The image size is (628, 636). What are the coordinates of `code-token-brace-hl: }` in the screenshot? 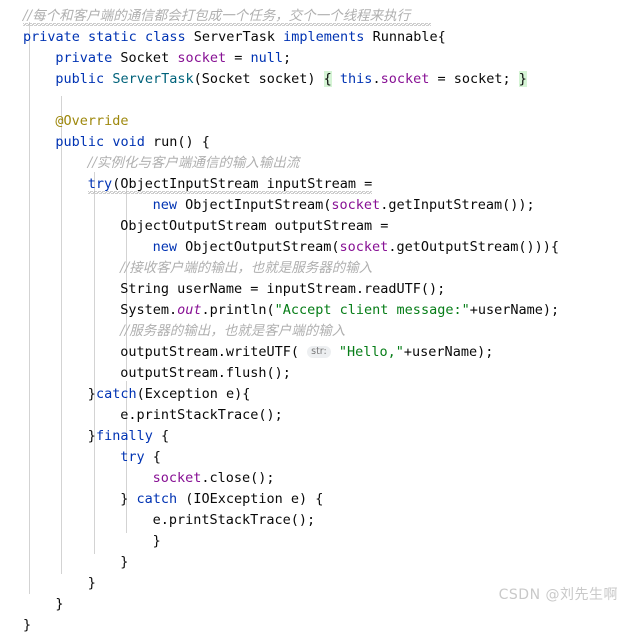 It's located at (522, 79).